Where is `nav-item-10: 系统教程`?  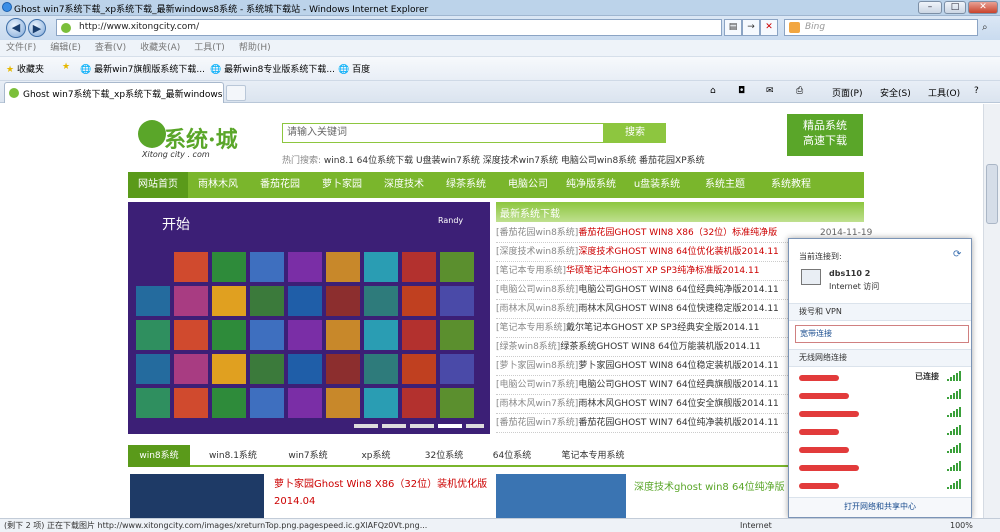 nav-item-10: 系统教程 is located at coordinates (791, 185).